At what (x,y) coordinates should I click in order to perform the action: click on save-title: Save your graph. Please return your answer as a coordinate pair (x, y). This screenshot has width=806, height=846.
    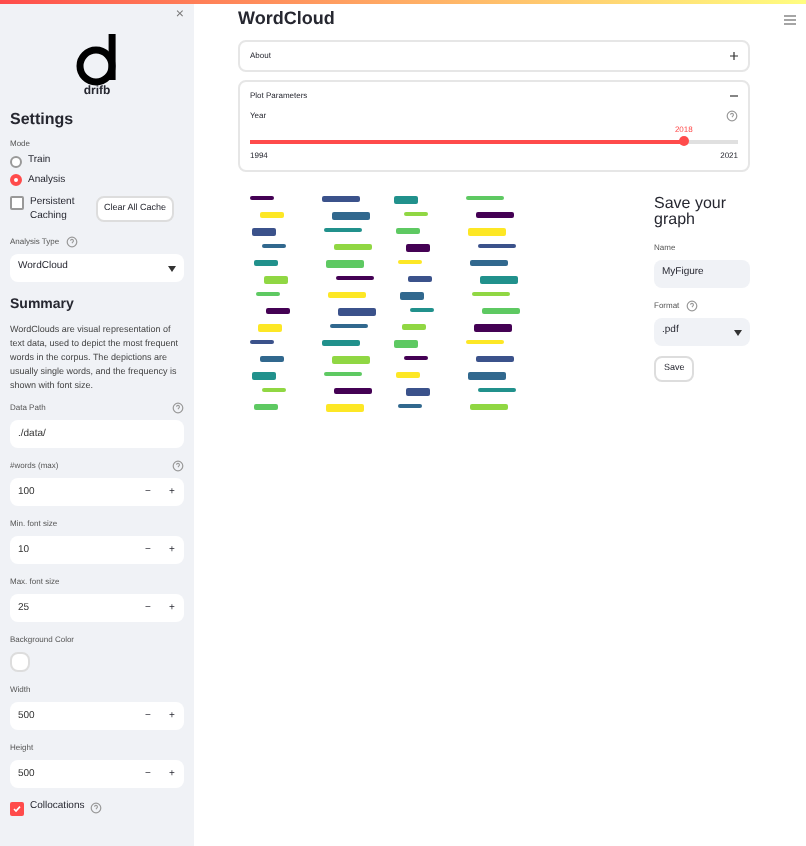
    Looking at the image, I should click on (691, 213).